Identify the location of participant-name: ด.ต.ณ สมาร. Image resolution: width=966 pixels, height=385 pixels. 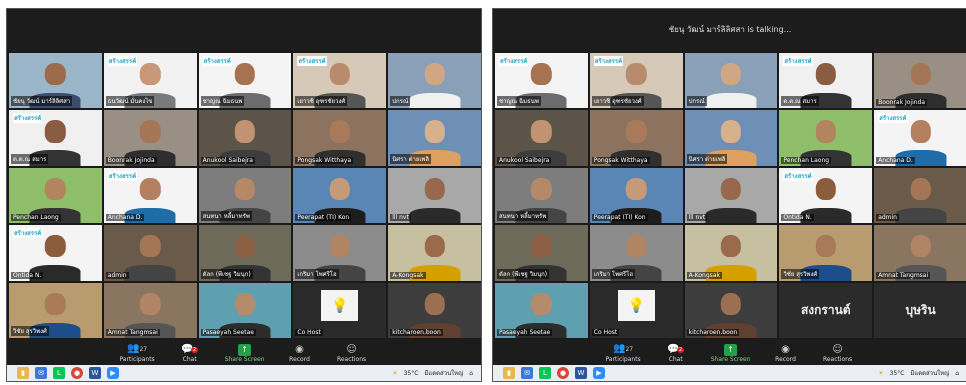
(30, 158).